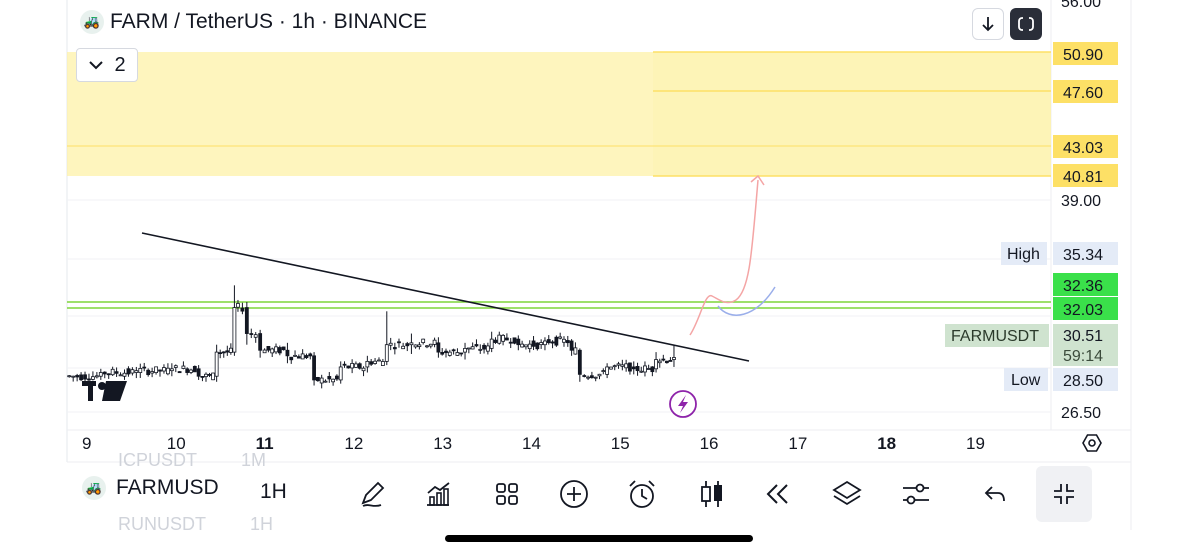  Describe the element at coordinates (1081, 201) in the screenshot. I see `price-tick-39: 39.00` at that location.